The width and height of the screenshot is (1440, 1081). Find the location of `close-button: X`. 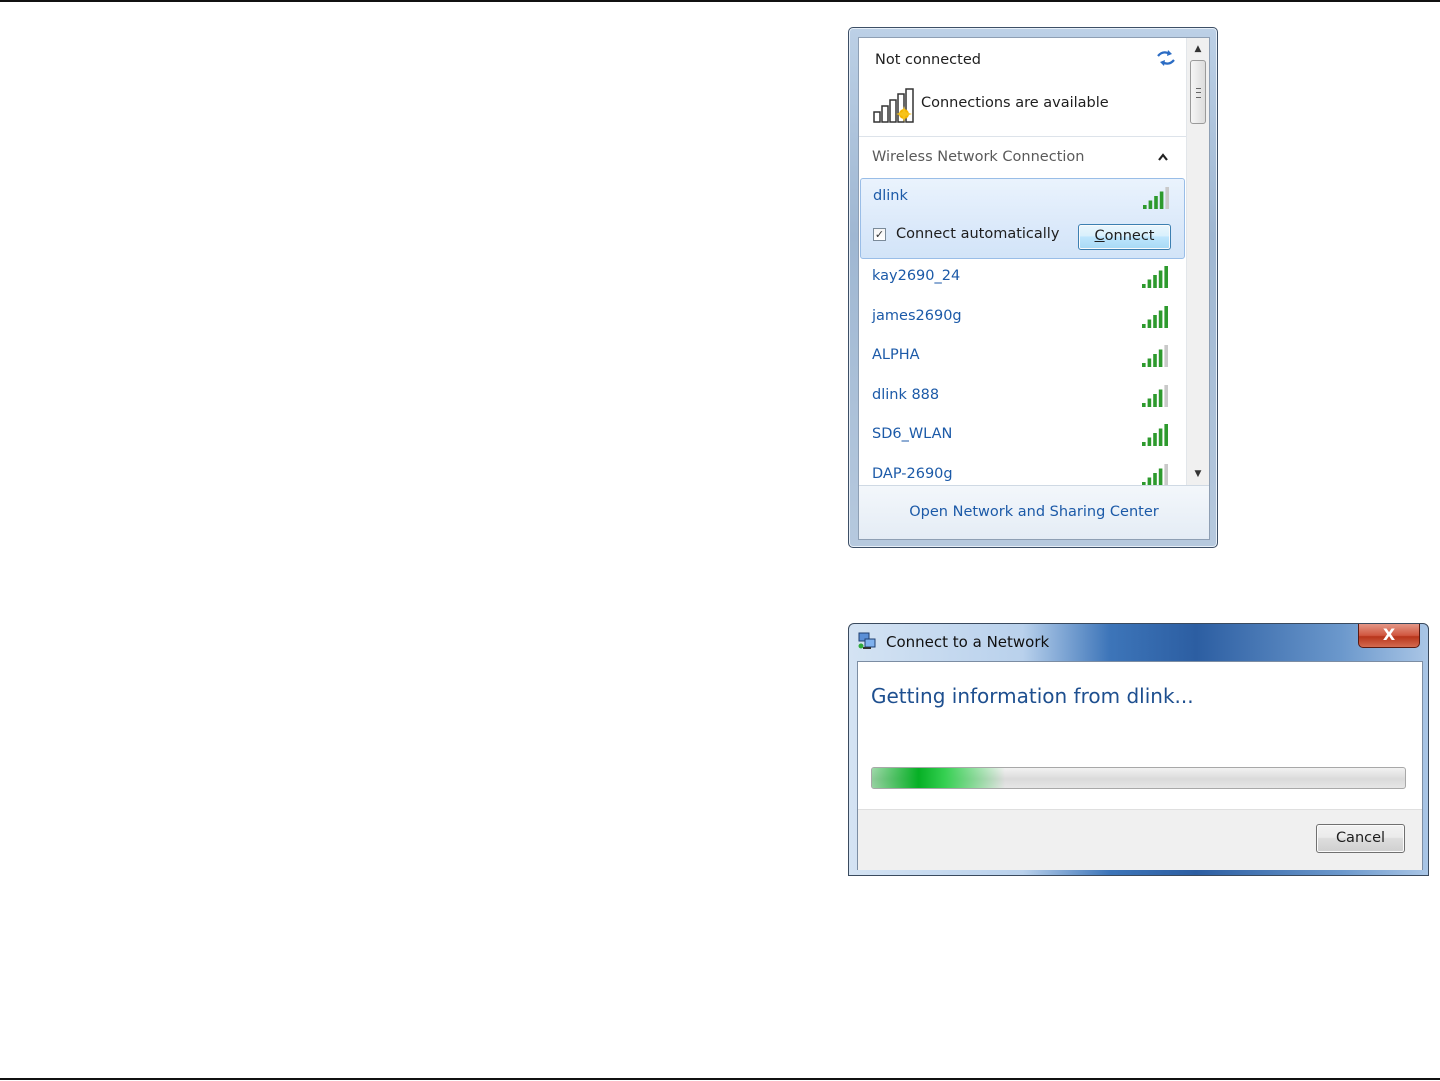

close-button: X is located at coordinates (1389, 636).